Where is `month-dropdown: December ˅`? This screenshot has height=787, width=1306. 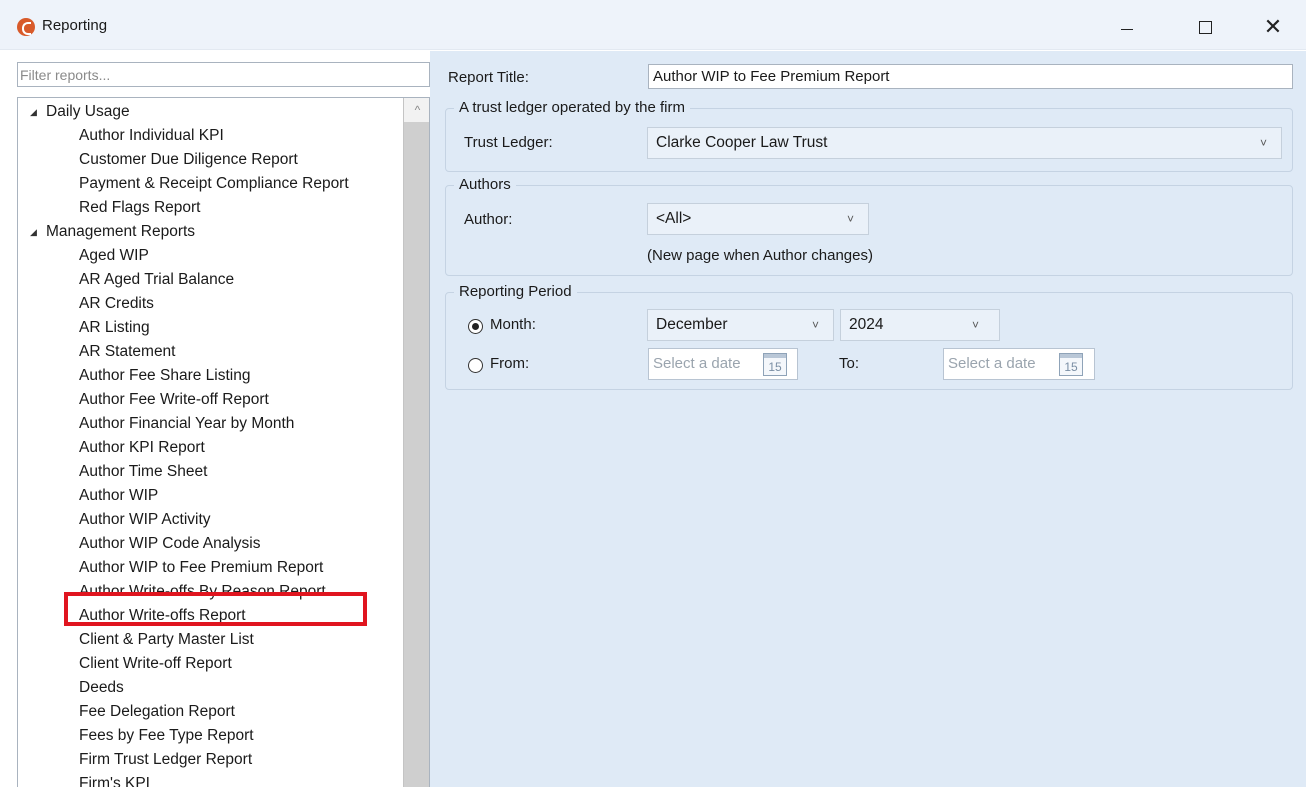 month-dropdown: December ˅ is located at coordinates (740, 325).